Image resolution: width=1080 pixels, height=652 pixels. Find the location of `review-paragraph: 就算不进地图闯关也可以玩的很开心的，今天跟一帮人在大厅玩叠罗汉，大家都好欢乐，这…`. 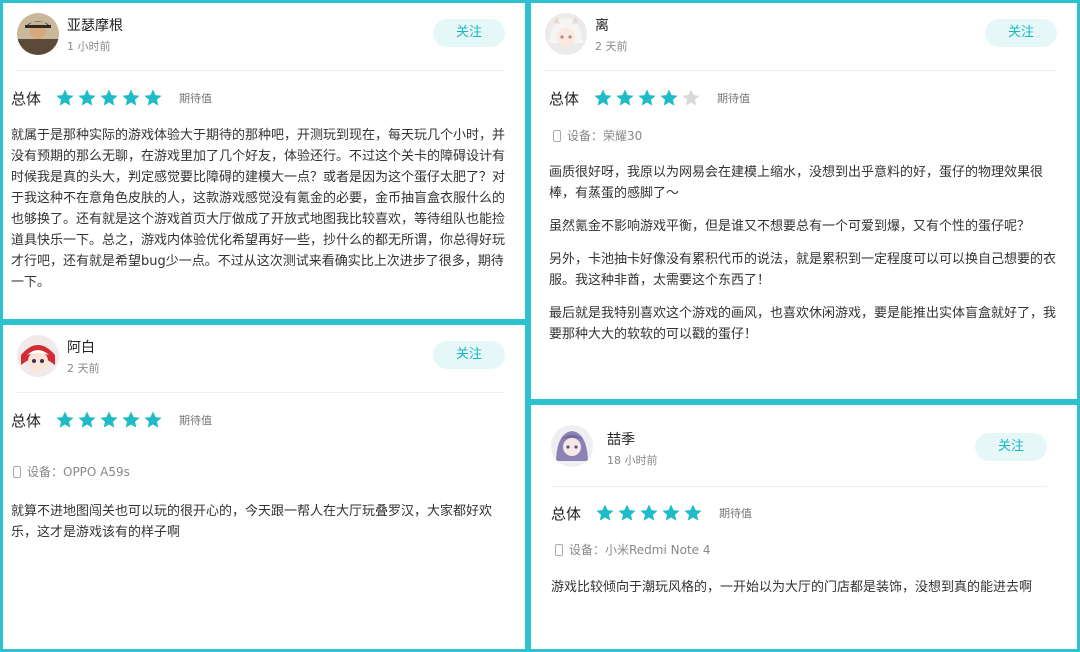

review-paragraph: 就算不进地图闯关也可以玩的很开心的，今天跟一帮人在大厅玩叠罗汉，大家都好欢乐，这… is located at coordinates (252, 522).